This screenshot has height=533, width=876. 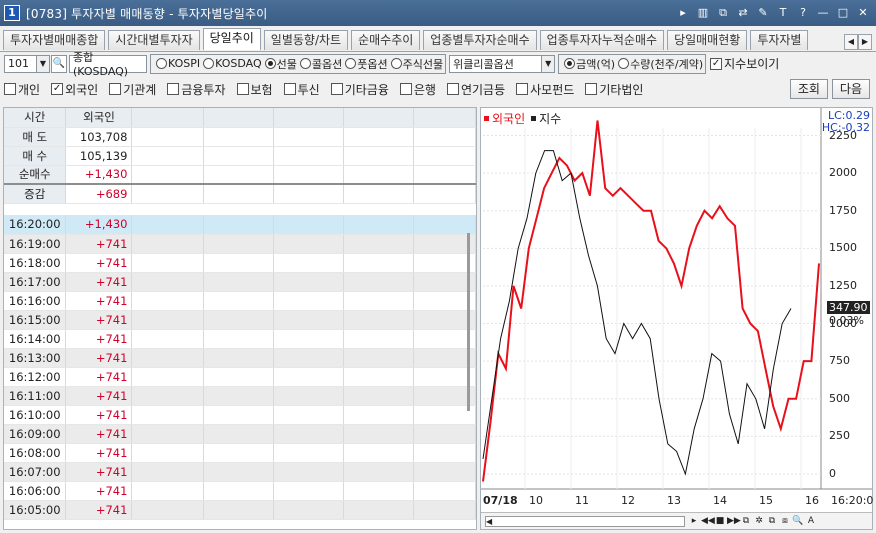 I want to click on window-button-icon: □, so click(x=843, y=13).